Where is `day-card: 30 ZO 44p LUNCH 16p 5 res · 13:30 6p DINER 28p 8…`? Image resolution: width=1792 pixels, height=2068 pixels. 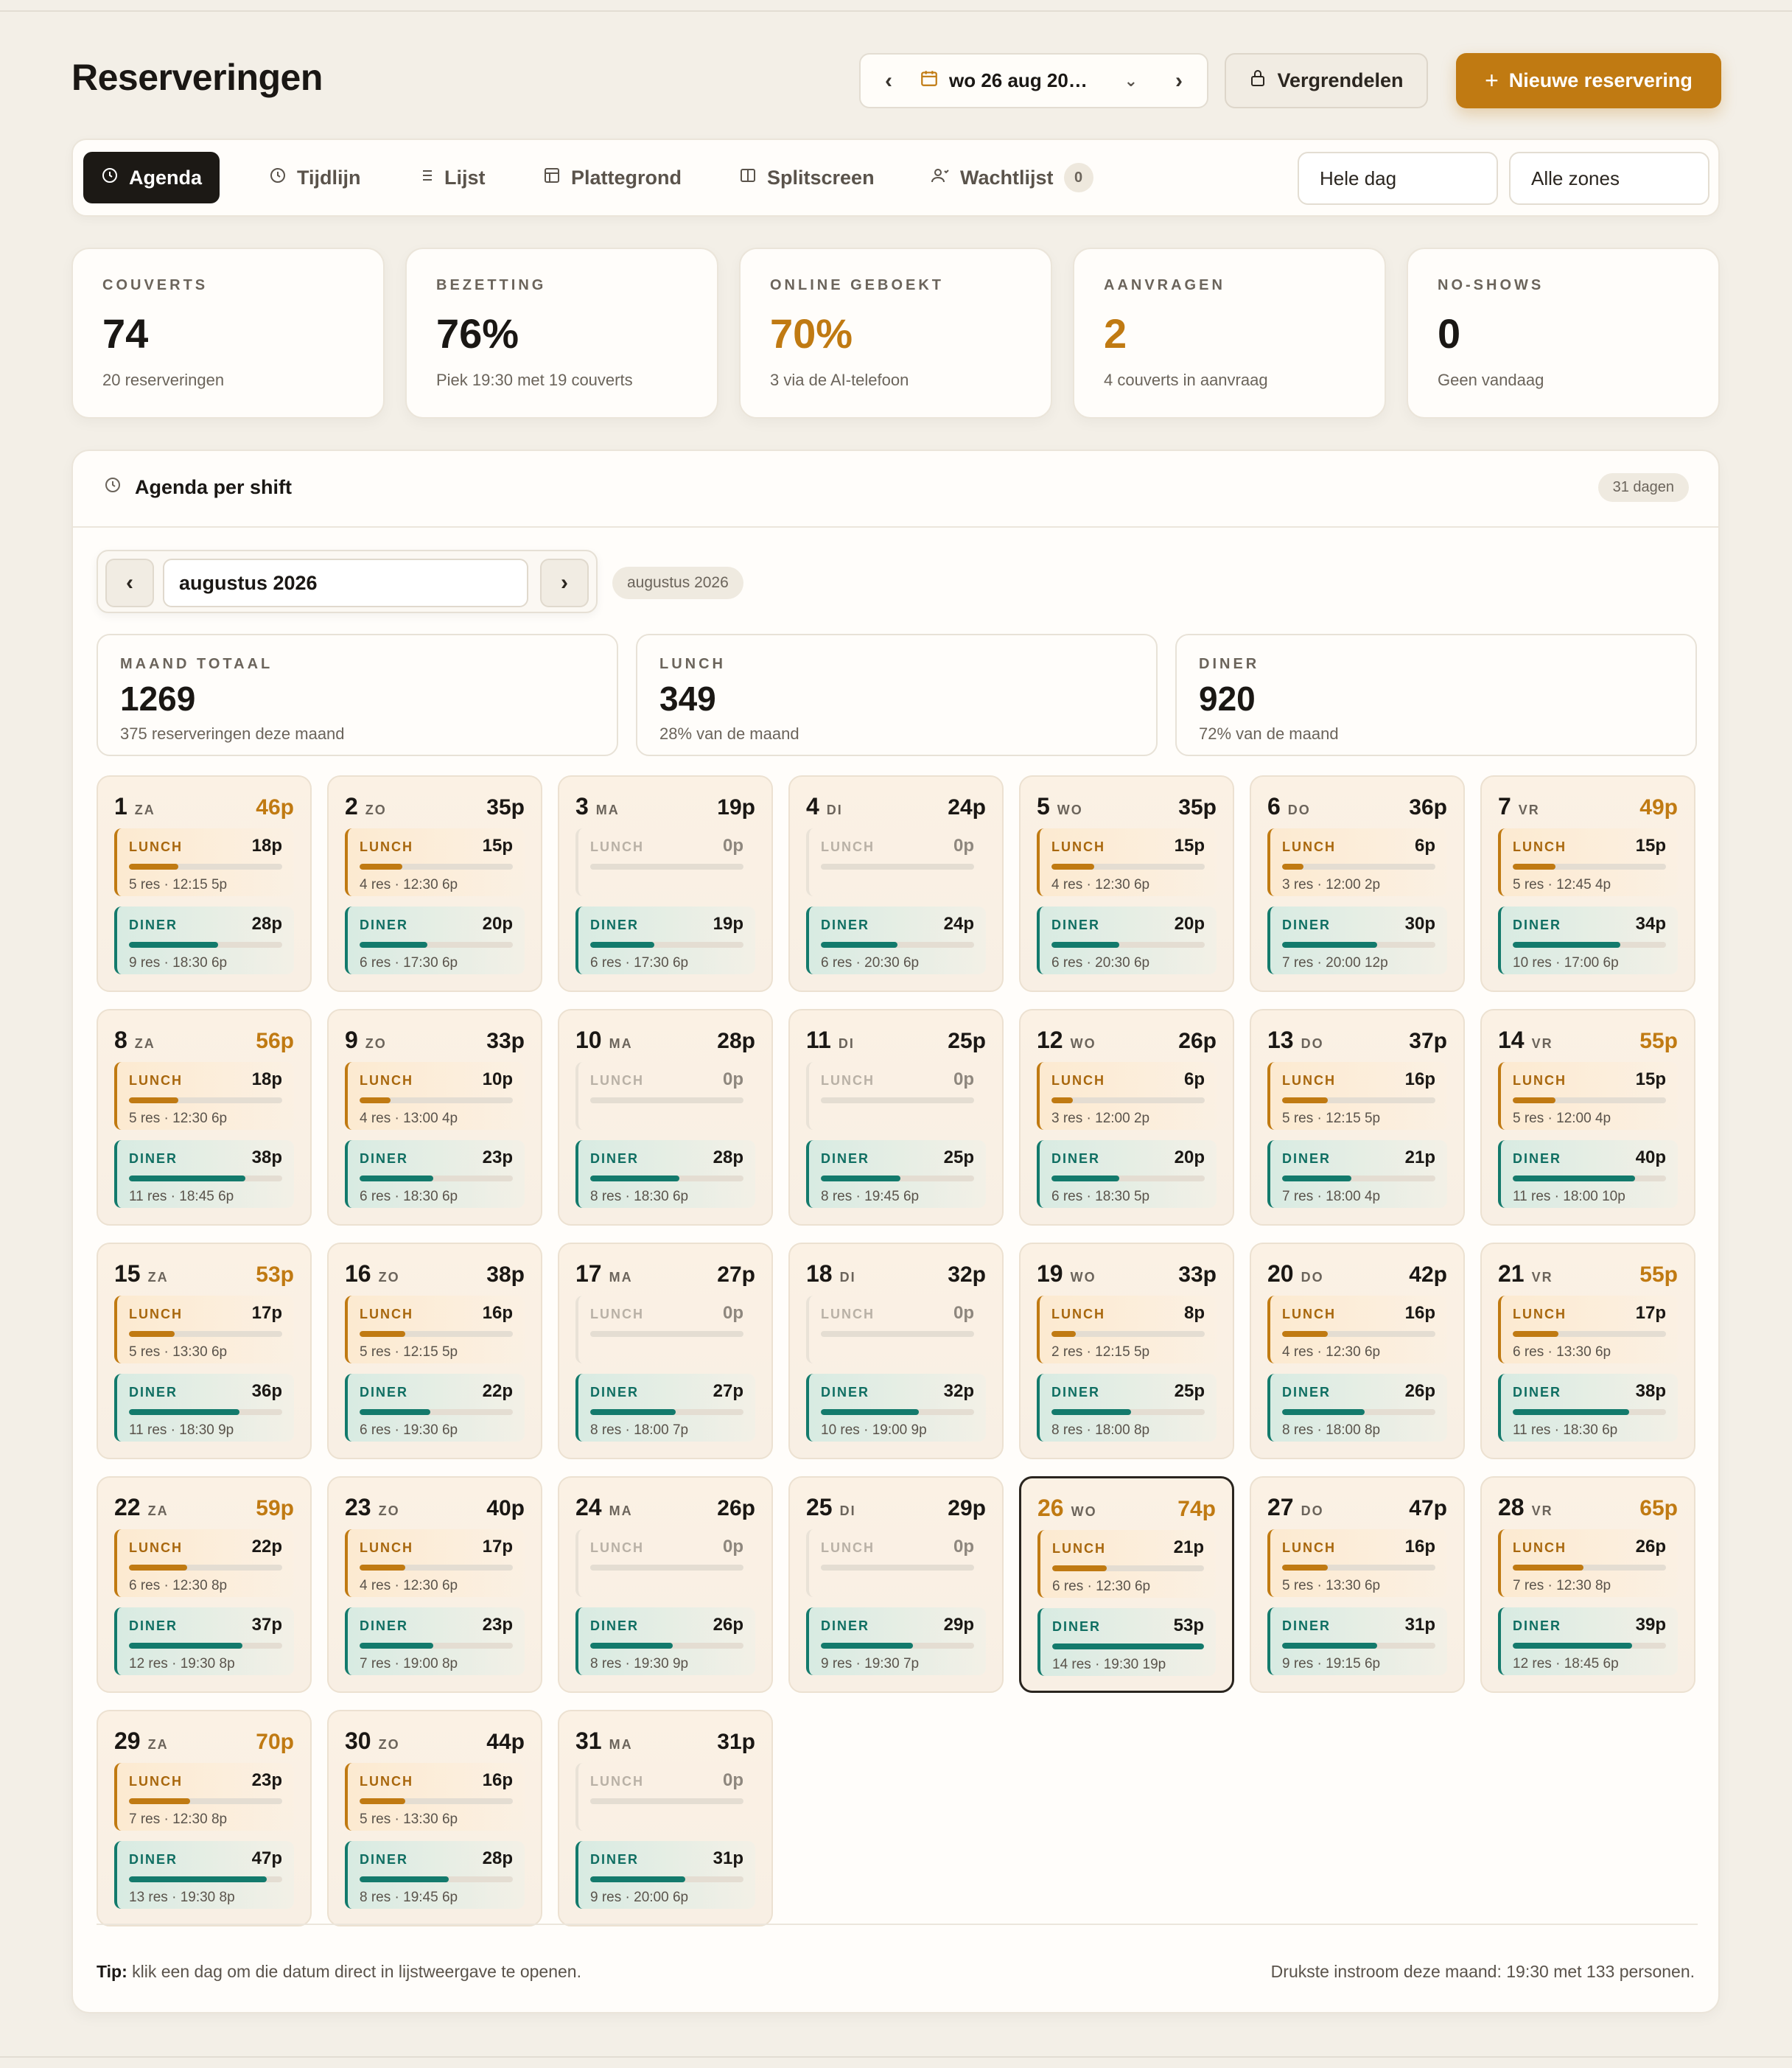
day-card: 30 ZO 44p LUNCH 16p 5 res · 13:30 6p DINER 28p 8… is located at coordinates (434, 1818).